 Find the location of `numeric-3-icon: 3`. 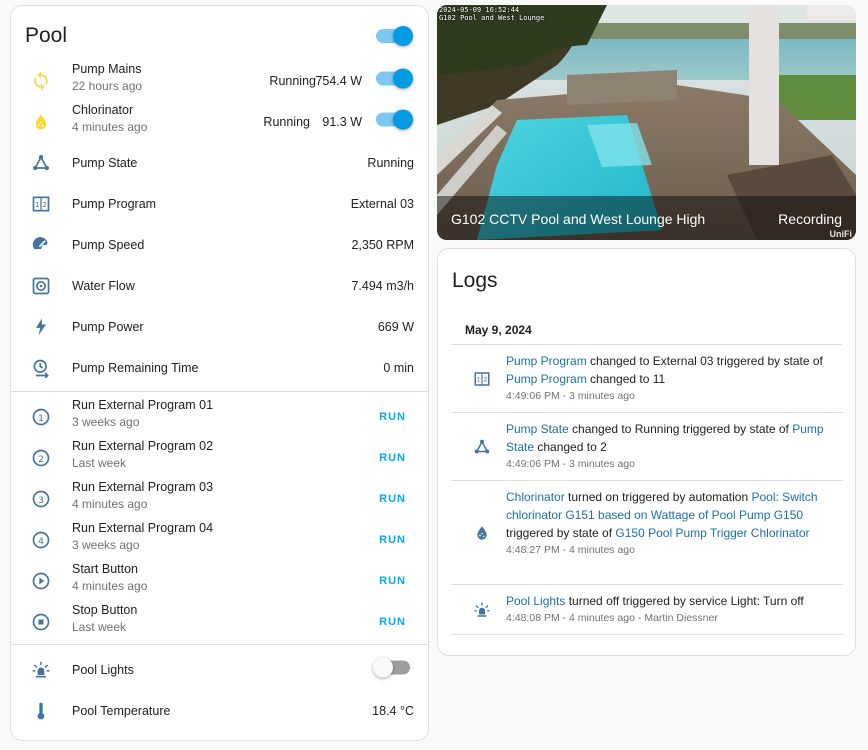

numeric-3-icon: 3 is located at coordinates (41, 499).